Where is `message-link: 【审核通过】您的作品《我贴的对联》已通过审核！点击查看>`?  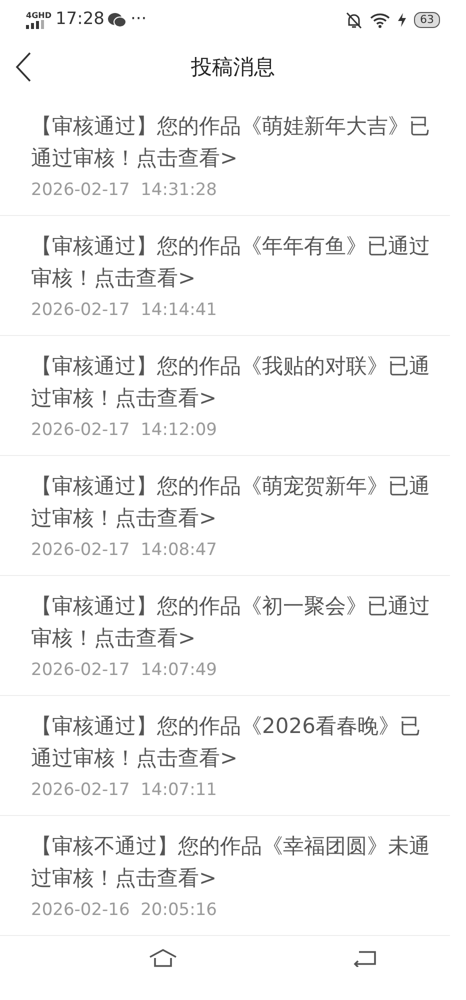 message-link: 【审核通过】您的作品《我贴的对联》已通过审核！点击查看> is located at coordinates (230, 382).